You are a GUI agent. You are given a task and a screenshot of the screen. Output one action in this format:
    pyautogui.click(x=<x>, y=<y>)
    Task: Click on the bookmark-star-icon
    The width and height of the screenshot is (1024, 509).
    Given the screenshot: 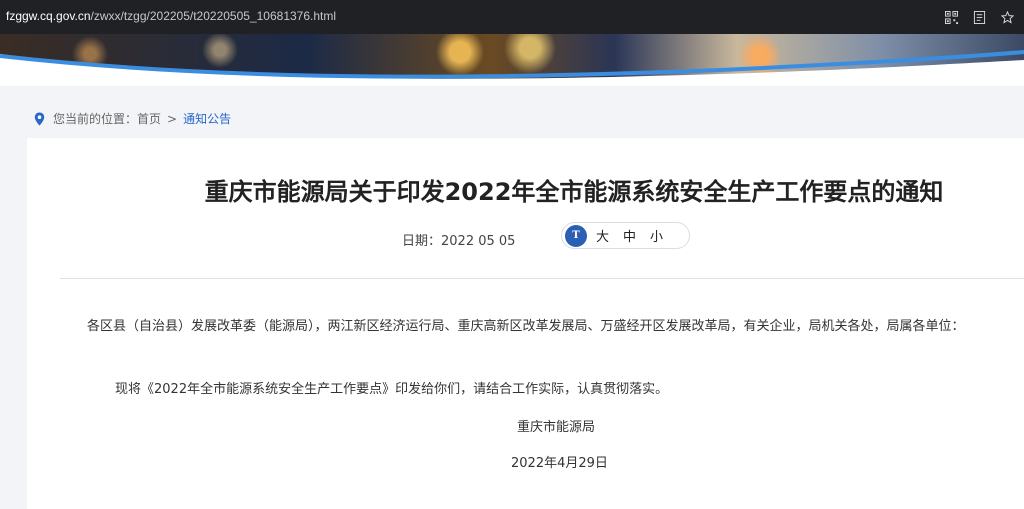 What is the action you would take?
    pyautogui.click(x=1007, y=17)
    